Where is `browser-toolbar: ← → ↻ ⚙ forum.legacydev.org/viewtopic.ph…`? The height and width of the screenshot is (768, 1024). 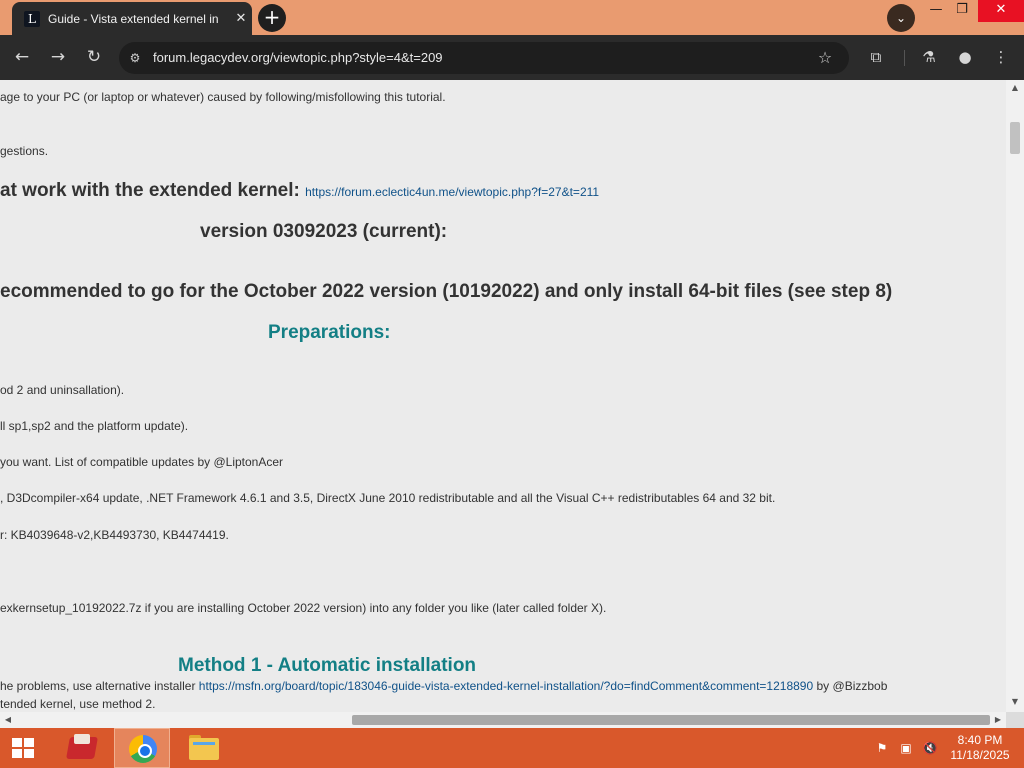
browser-toolbar: ← → ↻ ⚙ forum.legacydev.org/viewtopic.ph… is located at coordinates (512, 57).